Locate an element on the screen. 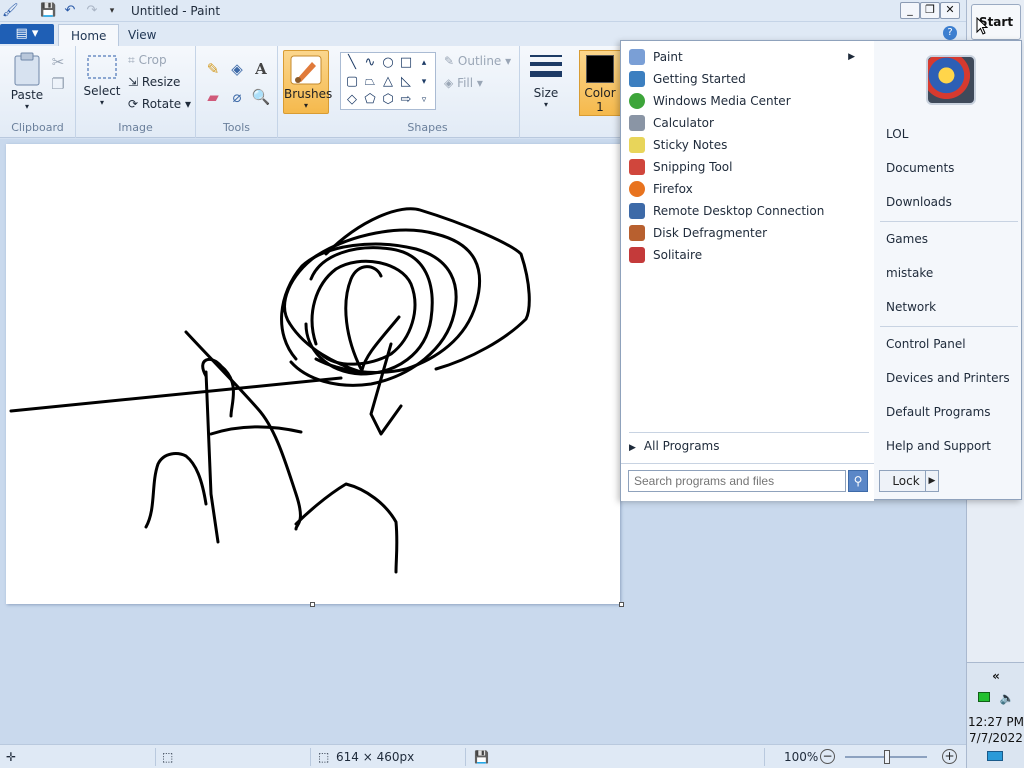 The image size is (1024, 768). magnifier-icon: 🔍 is located at coordinates (261, 97).